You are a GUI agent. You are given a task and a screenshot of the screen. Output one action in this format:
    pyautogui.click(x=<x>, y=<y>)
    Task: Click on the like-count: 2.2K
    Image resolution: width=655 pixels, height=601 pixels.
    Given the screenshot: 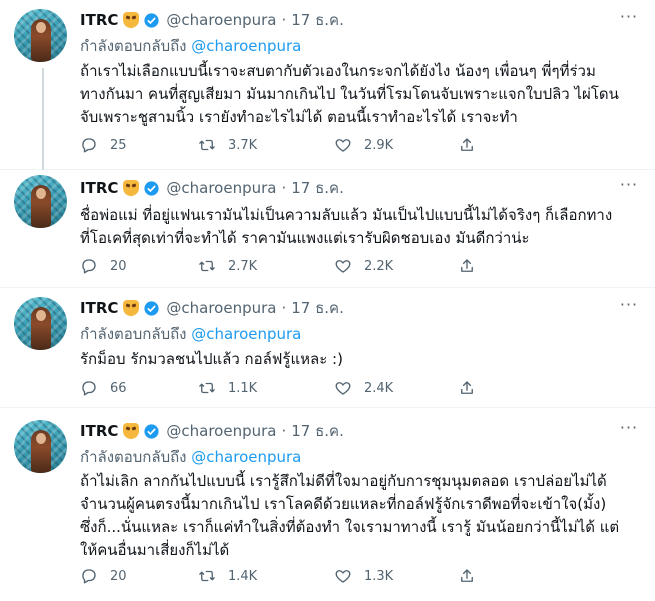 What is the action you would take?
    pyautogui.click(x=379, y=266)
    